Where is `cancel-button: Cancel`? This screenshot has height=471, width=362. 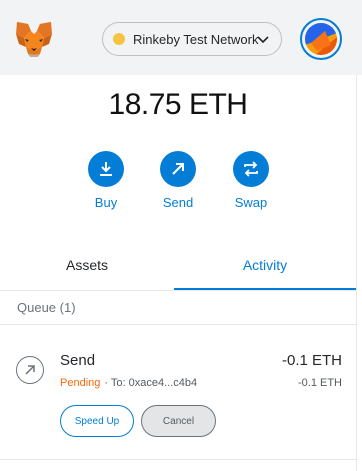
cancel-button: Cancel is located at coordinates (178, 421).